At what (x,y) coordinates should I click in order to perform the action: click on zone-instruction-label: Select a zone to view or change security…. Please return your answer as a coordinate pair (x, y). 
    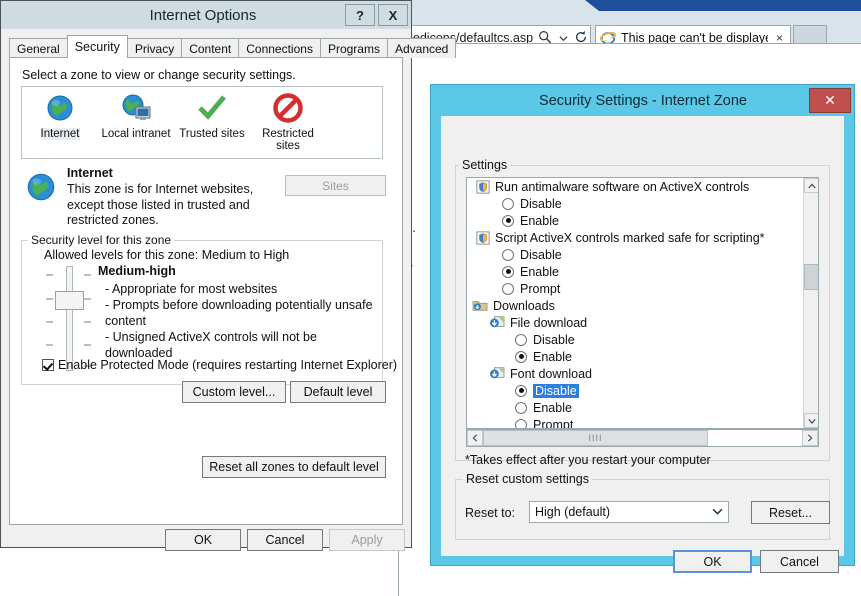
    Looking at the image, I should click on (159, 75).